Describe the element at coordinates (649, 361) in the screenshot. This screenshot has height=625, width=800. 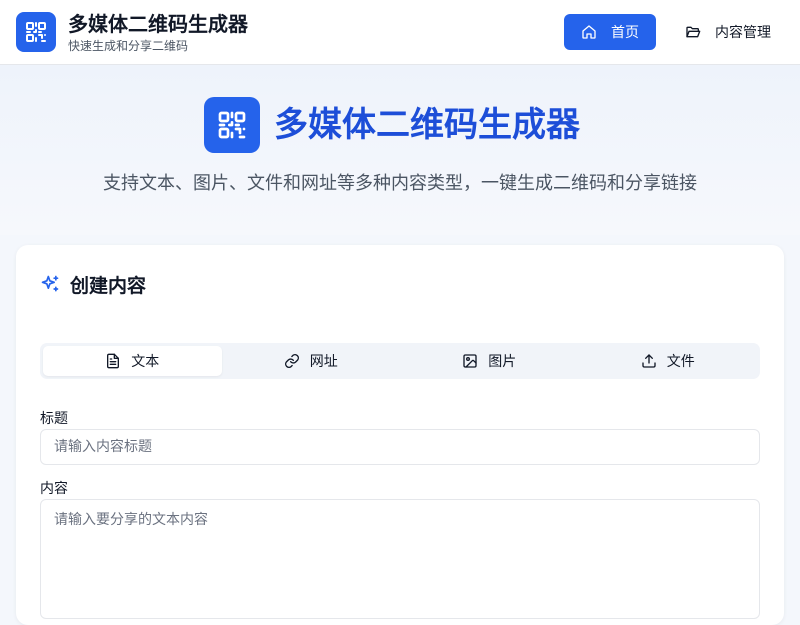
I see `upload-icon` at that location.